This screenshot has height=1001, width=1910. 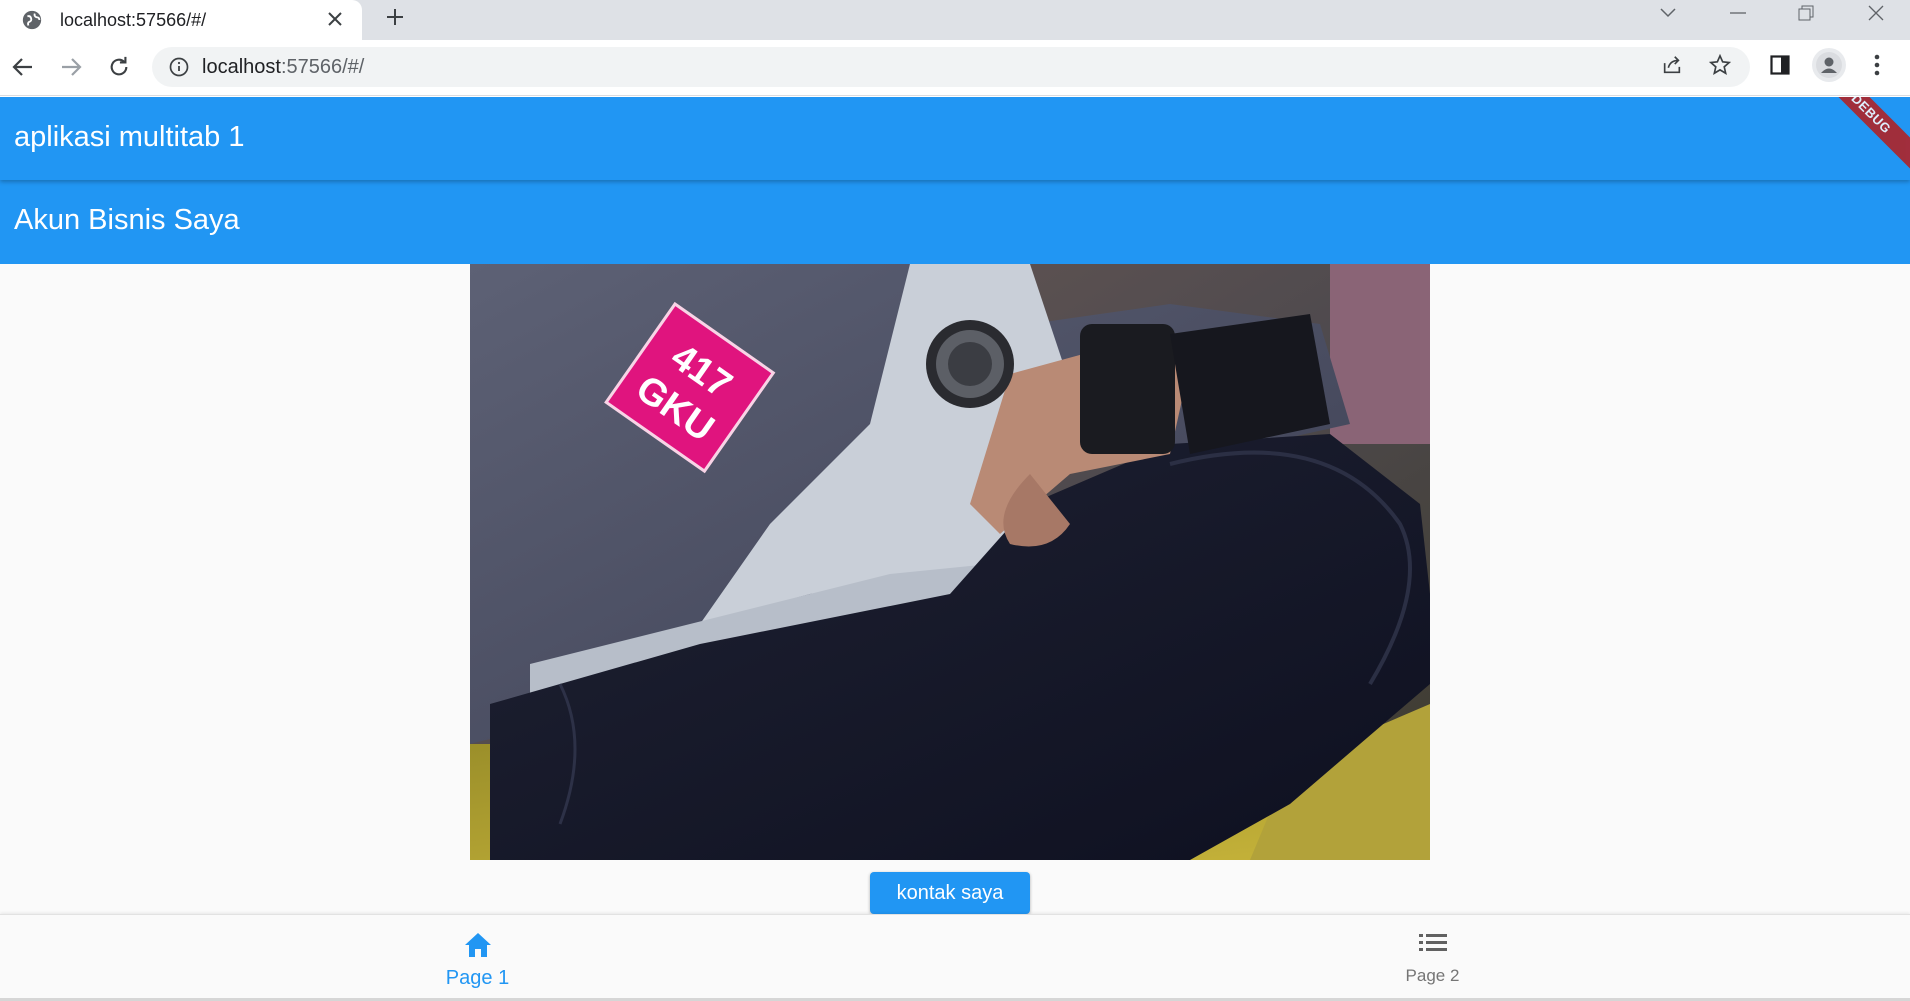 I want to click on nav-item-page-1: Page 1, so click(x=477, y=958).